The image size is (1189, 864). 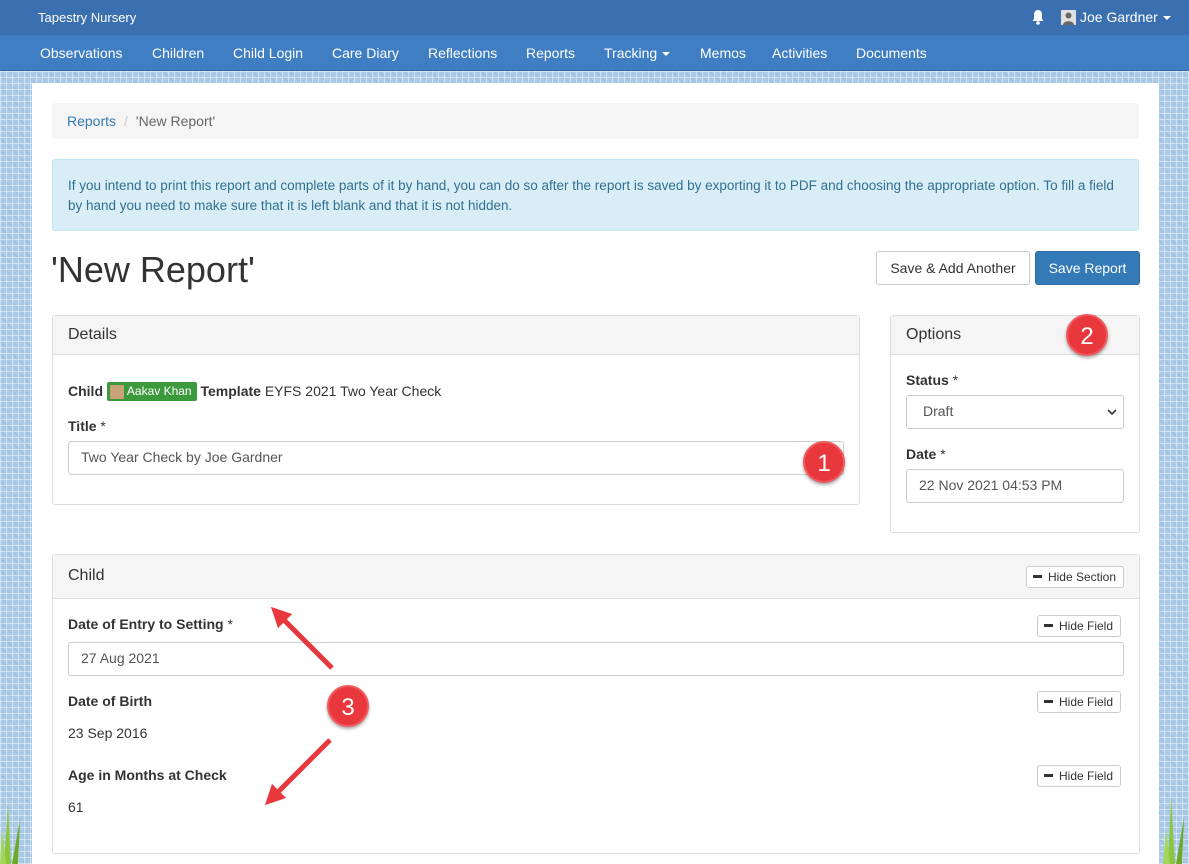 I want to click on breadcrumb: Reports / 'New Report', so click(x=595, y=121).